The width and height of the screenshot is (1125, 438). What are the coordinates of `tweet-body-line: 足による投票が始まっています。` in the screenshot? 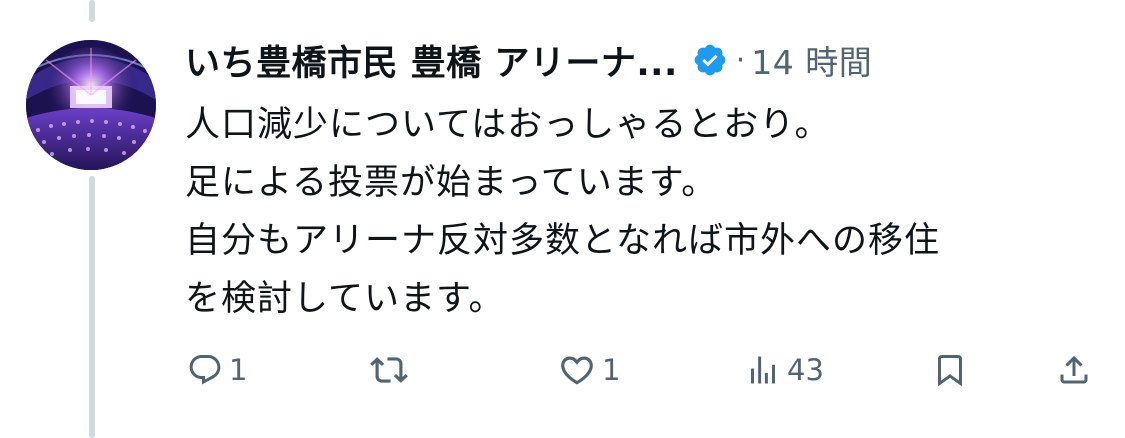 It's located at (451, 183).